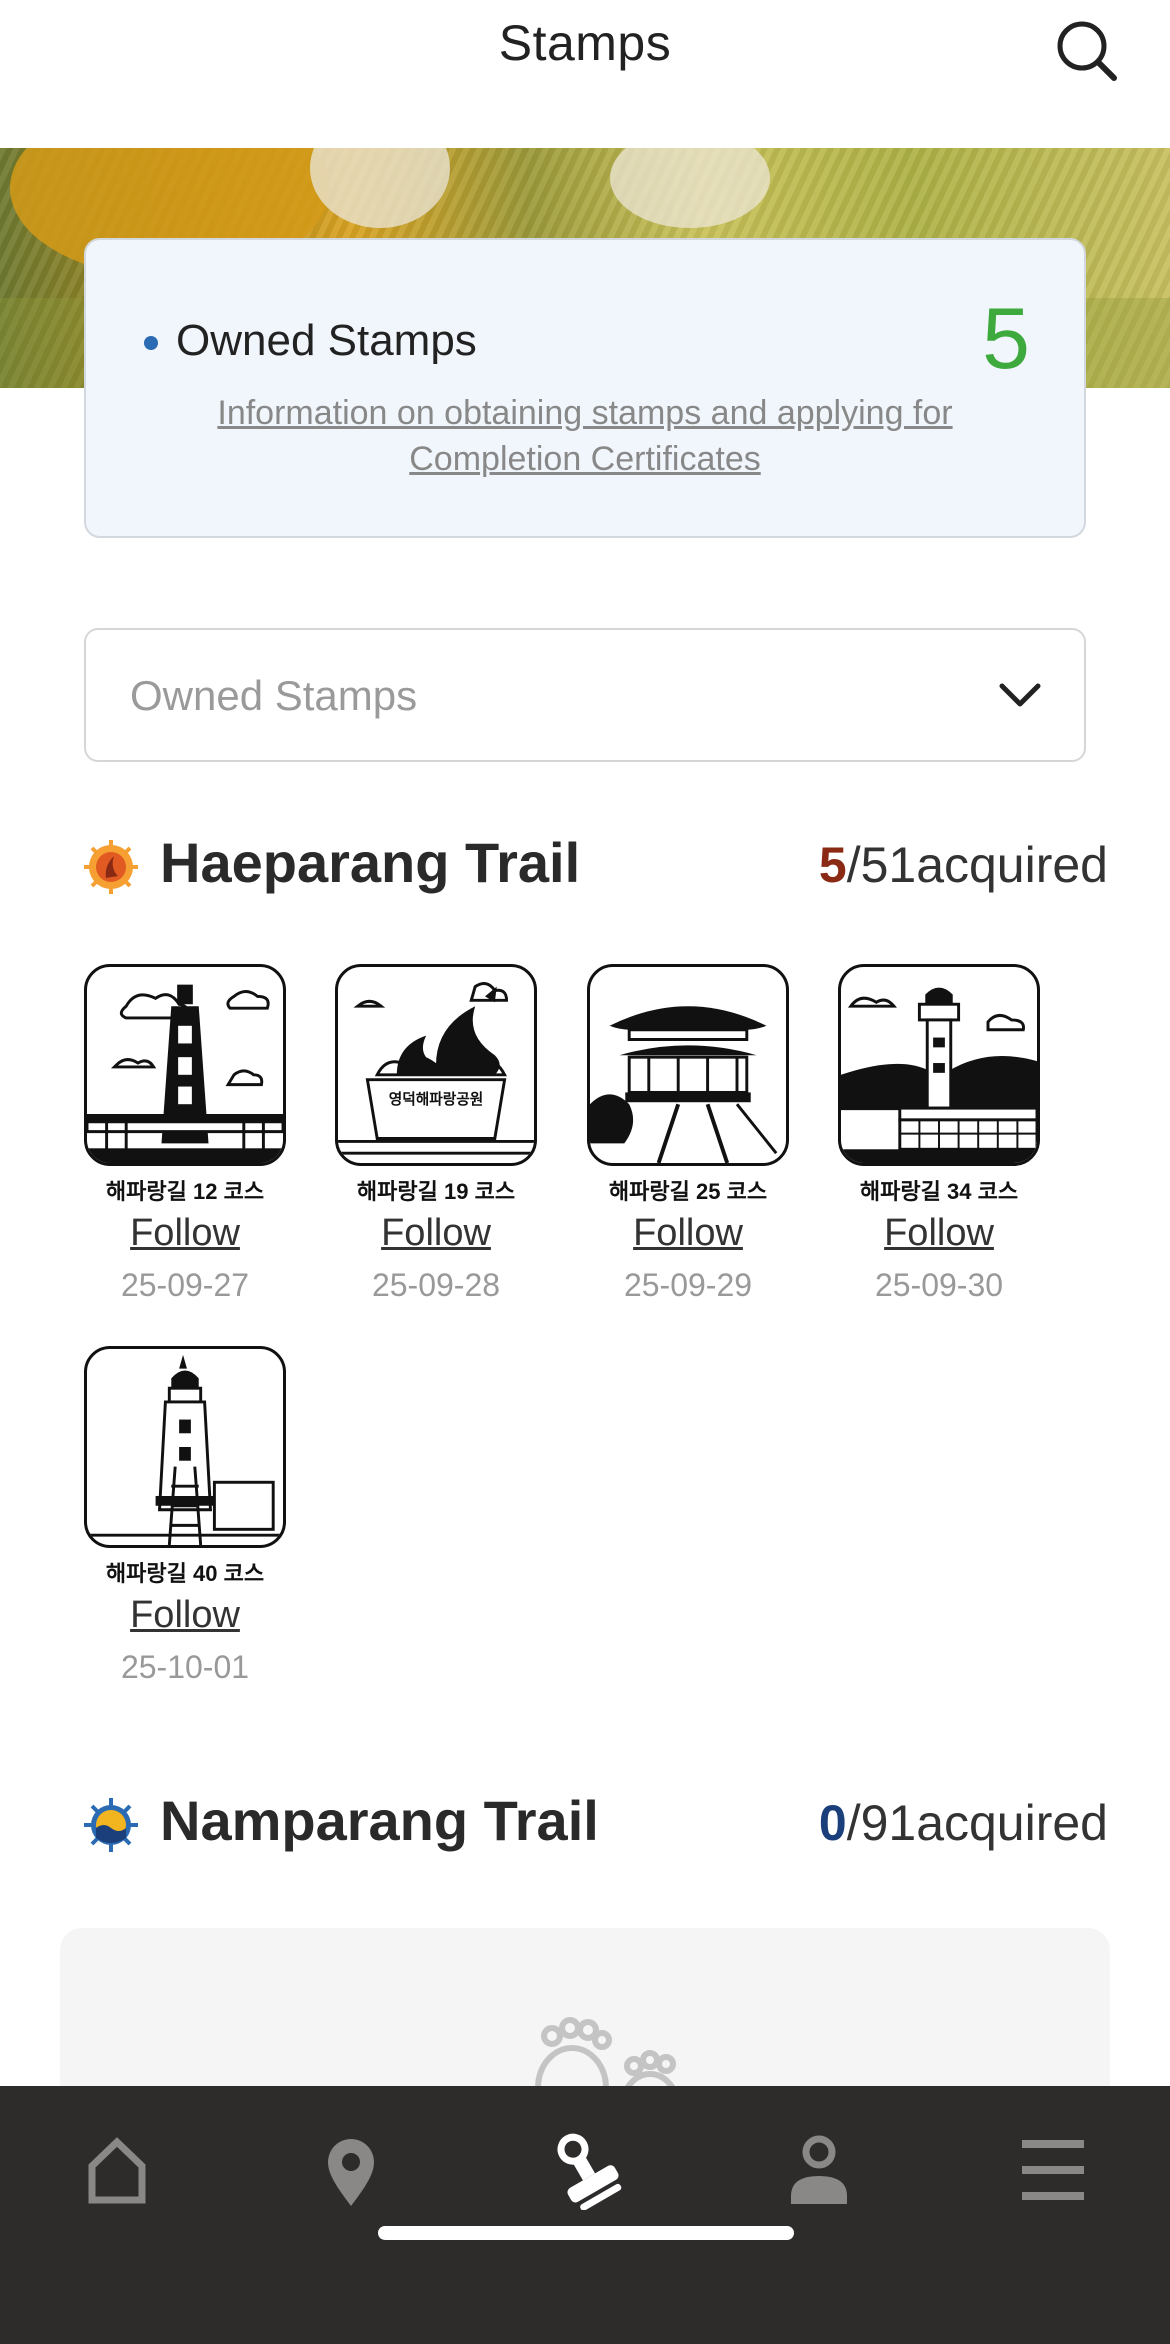 The image size is (1170, 2344). I want to click on home-indicator, so click(586, 2233).